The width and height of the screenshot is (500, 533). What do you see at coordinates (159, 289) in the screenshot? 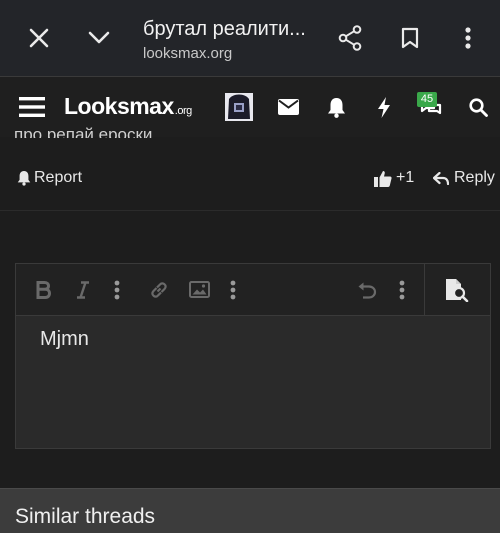
I see `link-icon` at bounding box center [159, 289].